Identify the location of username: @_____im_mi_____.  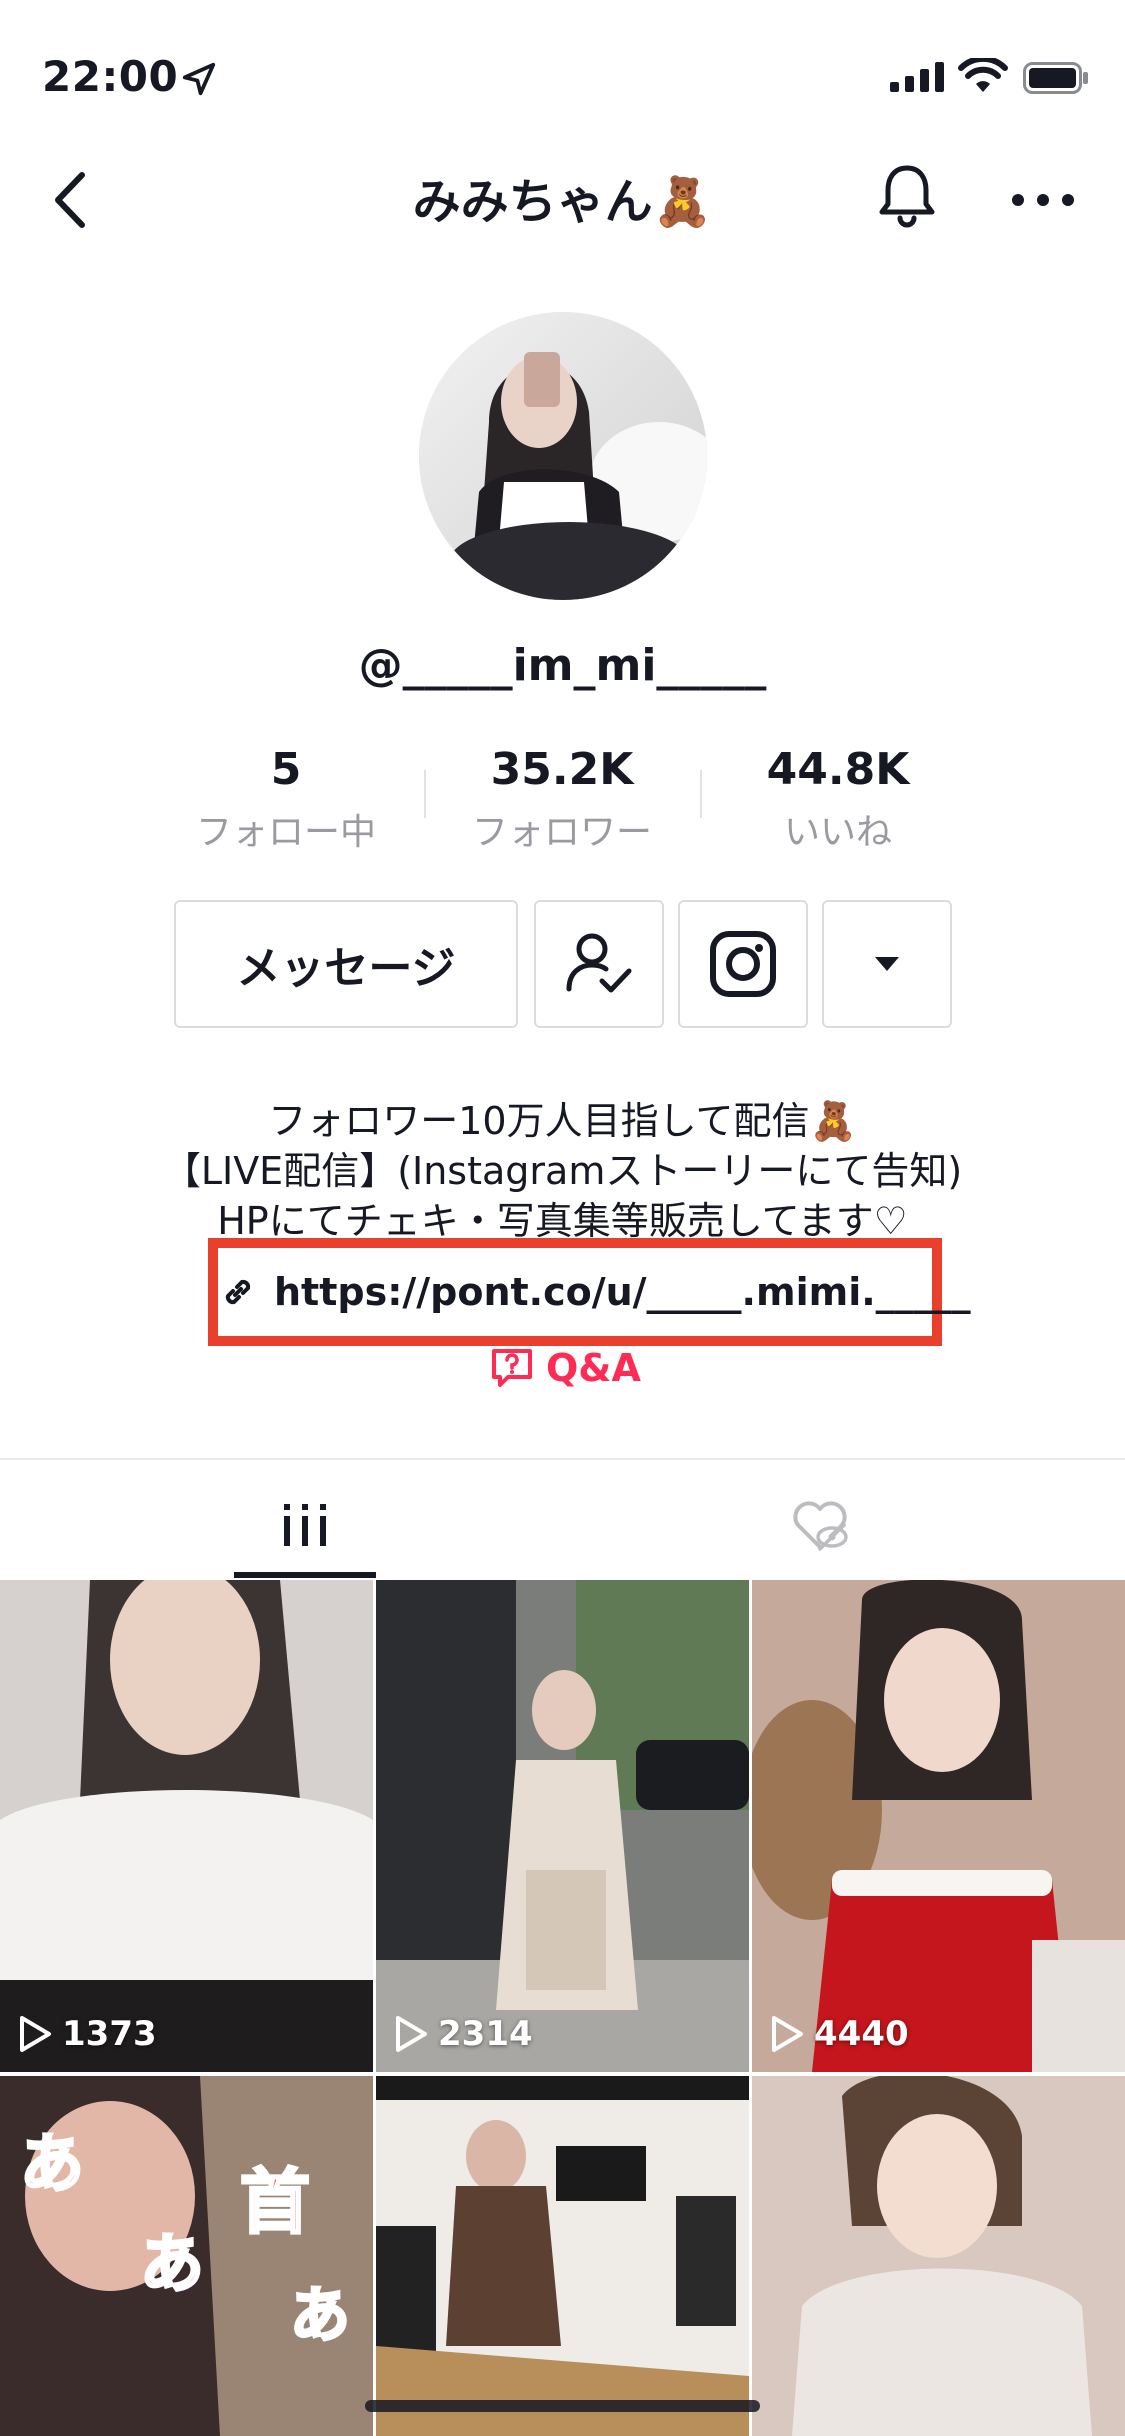
(562, 665).